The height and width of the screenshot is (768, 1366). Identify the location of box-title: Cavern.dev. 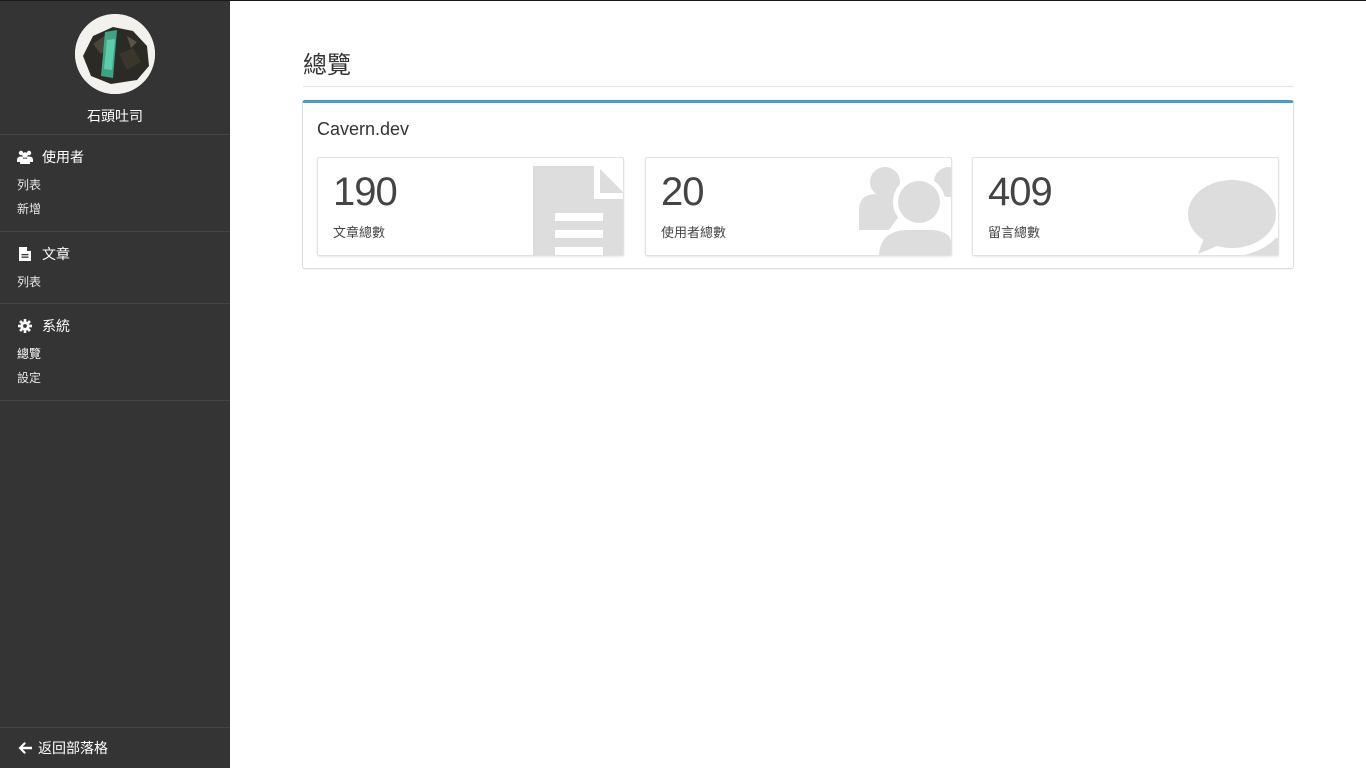
(363, 129).